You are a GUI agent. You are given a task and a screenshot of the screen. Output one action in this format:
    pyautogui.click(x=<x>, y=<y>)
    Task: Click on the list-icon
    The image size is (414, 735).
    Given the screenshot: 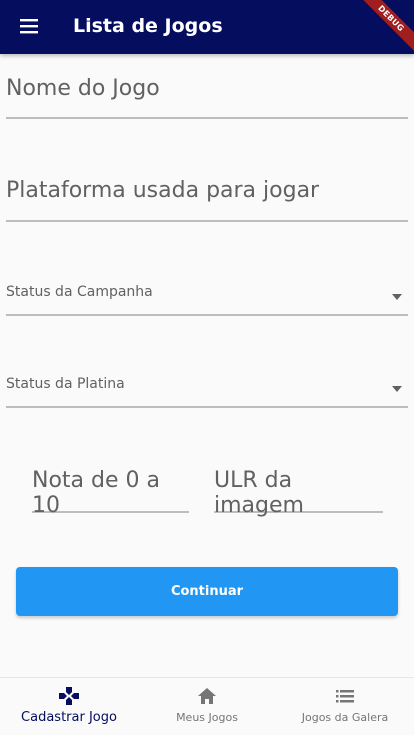 What is the action you would take?
    pyautogui.click(x=345, y=696)
    